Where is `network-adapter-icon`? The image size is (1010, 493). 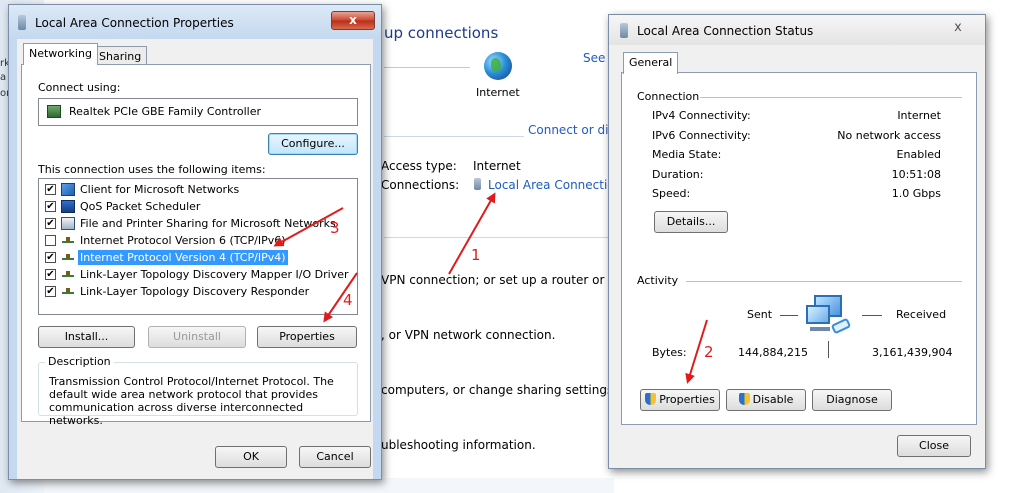
network-adapter-icon is located at coordinates (54, 111).